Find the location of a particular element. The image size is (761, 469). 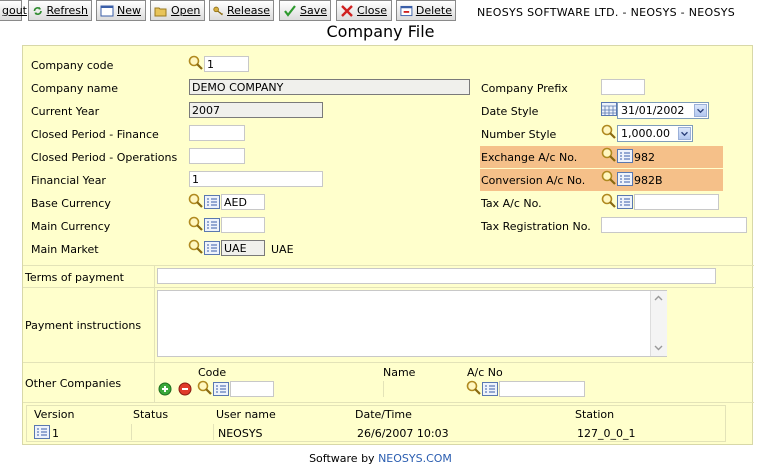

save-button: Save is located at coordinates (305, 10).